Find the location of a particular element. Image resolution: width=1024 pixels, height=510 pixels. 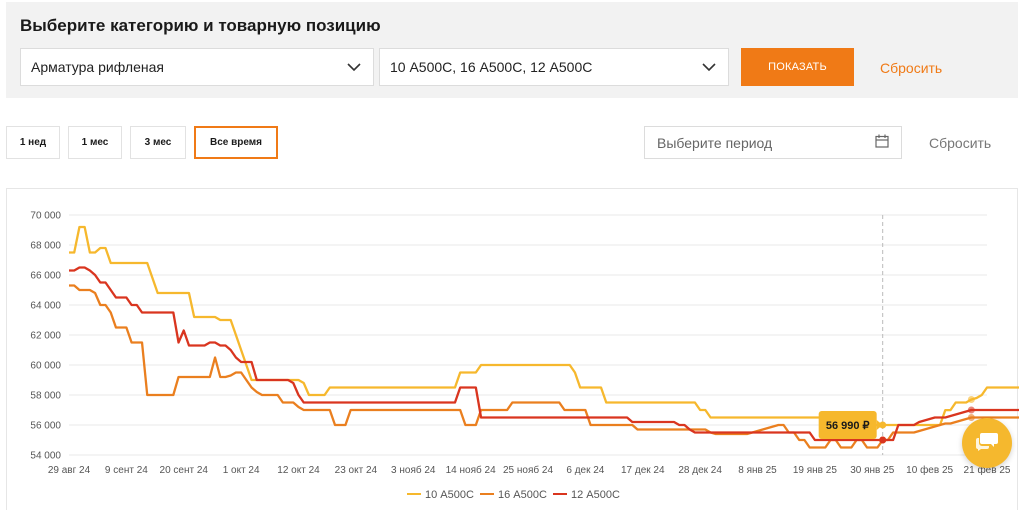

category-select: Арматура рифленая is located at coordinates (197, 67).